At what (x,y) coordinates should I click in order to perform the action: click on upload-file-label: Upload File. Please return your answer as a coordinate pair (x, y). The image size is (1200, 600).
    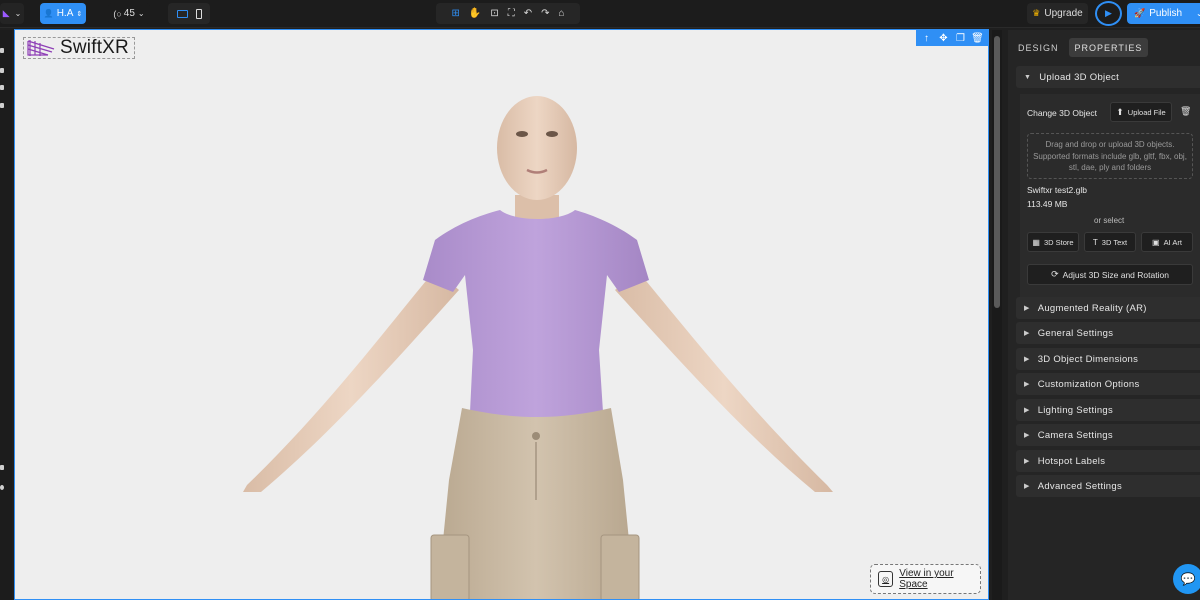
    Looking at the image, I should click on (1146, 112).